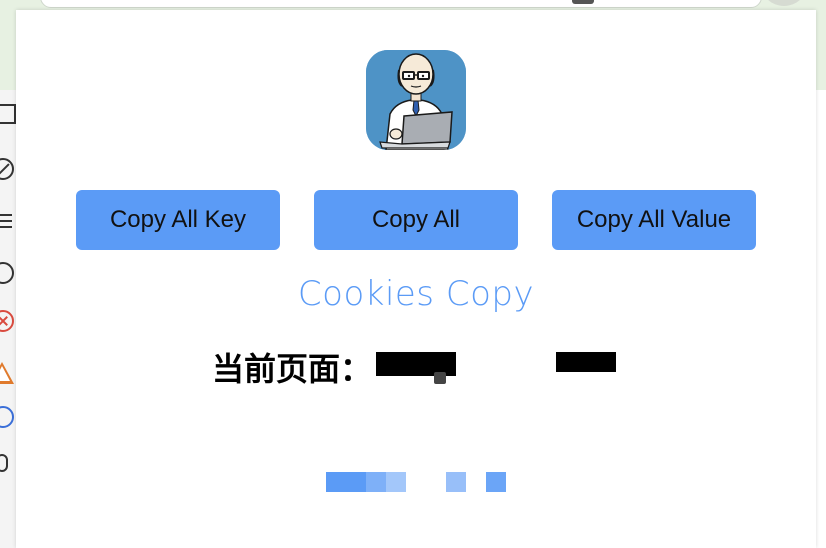 The image size is (826, 548). I want to click on list-icon, so click(6, 221).